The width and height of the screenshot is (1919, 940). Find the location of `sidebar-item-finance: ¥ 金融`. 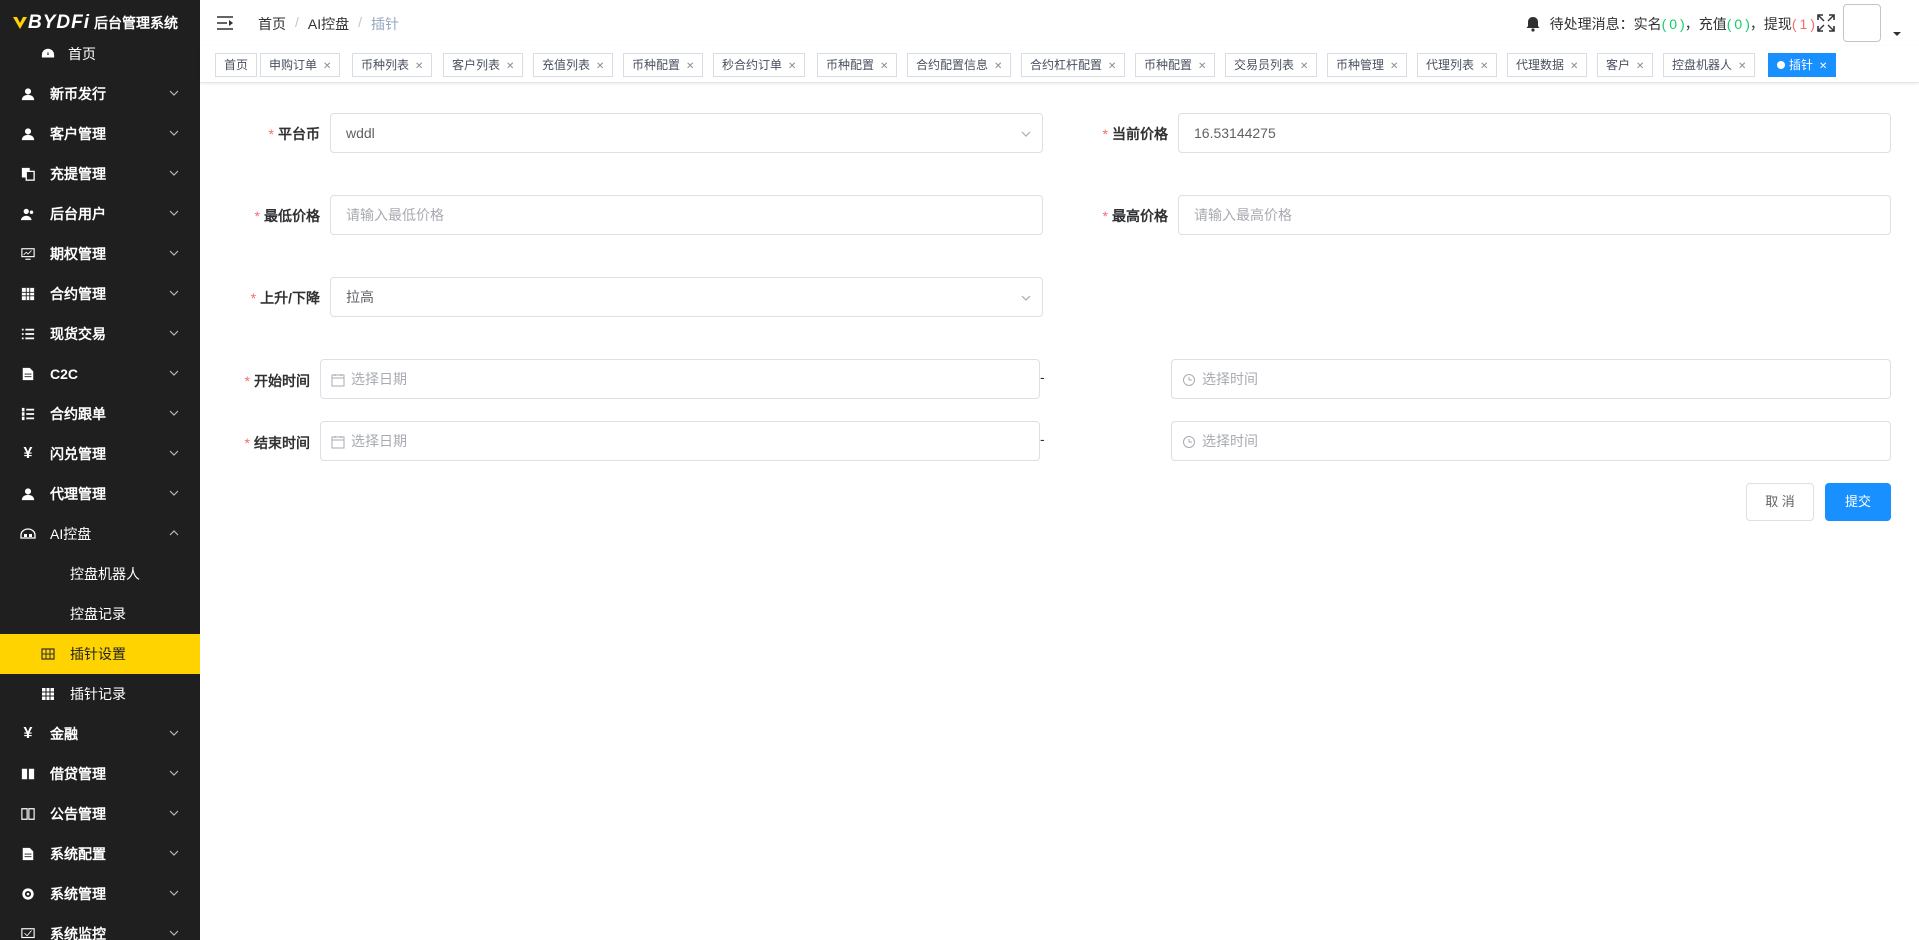

sidebar-item-finance: ¥ 金融 is located at coordinates (100, 734).